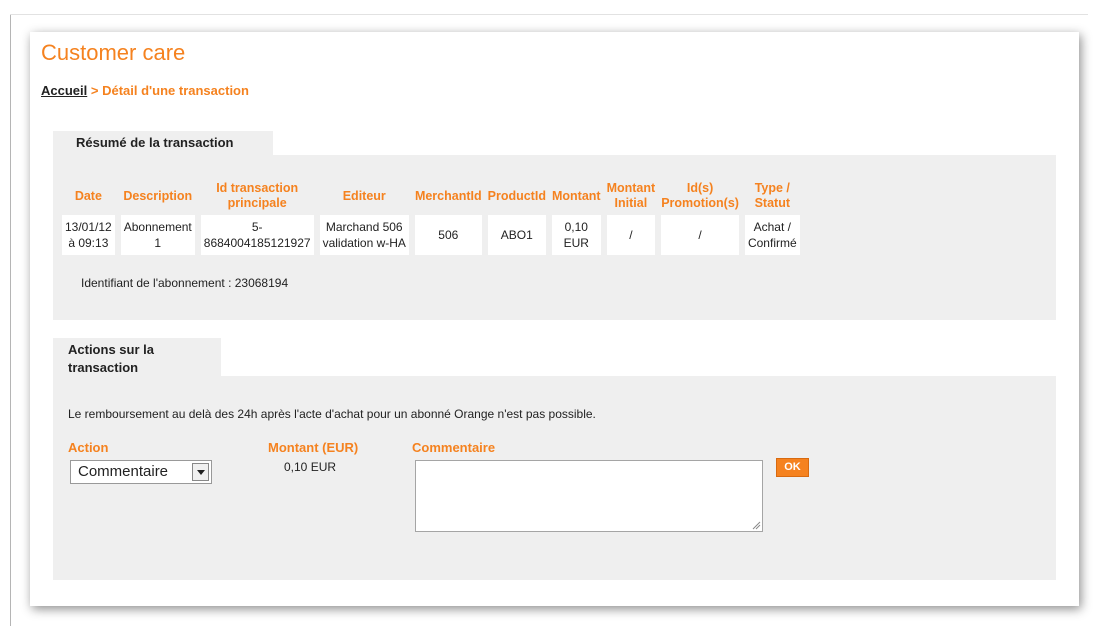 This screenshot has width=1100, height=626. What do you see at coordinates (163, 143) in the screenshot?
I see `tab-transaction-summary: Résumé de la transaction` at bounding box center [163, 143].